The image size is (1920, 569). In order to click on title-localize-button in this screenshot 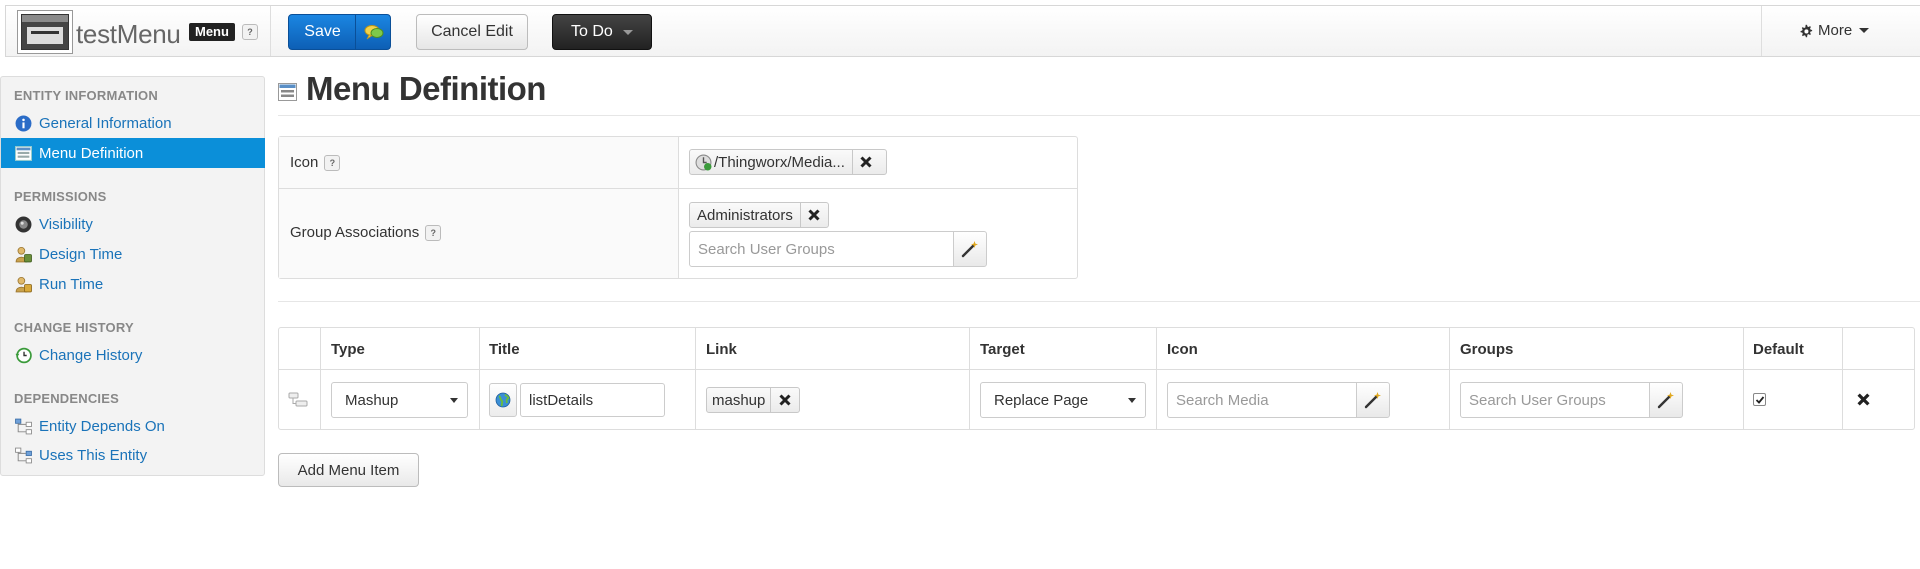, I will do `click(503, 400)`.